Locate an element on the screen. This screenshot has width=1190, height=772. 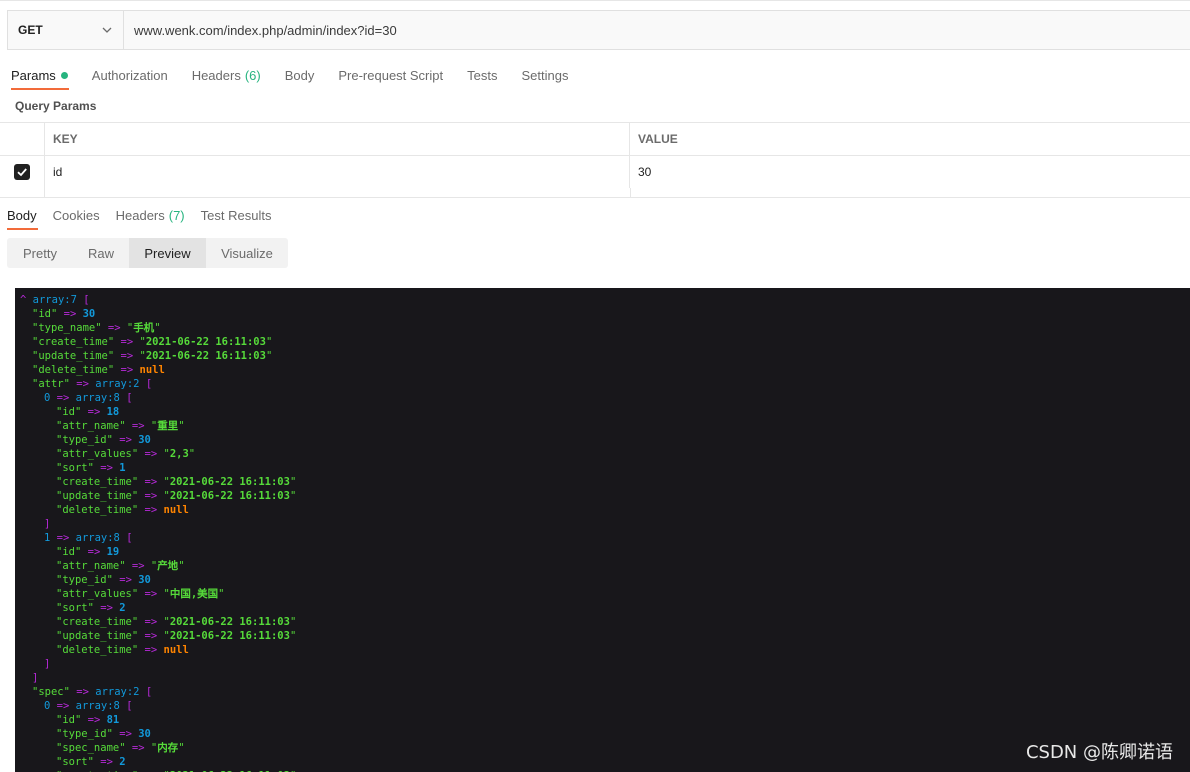
response-tabs: Body Cookies Headers (7) Test Results is located at coordinates (139, 215).